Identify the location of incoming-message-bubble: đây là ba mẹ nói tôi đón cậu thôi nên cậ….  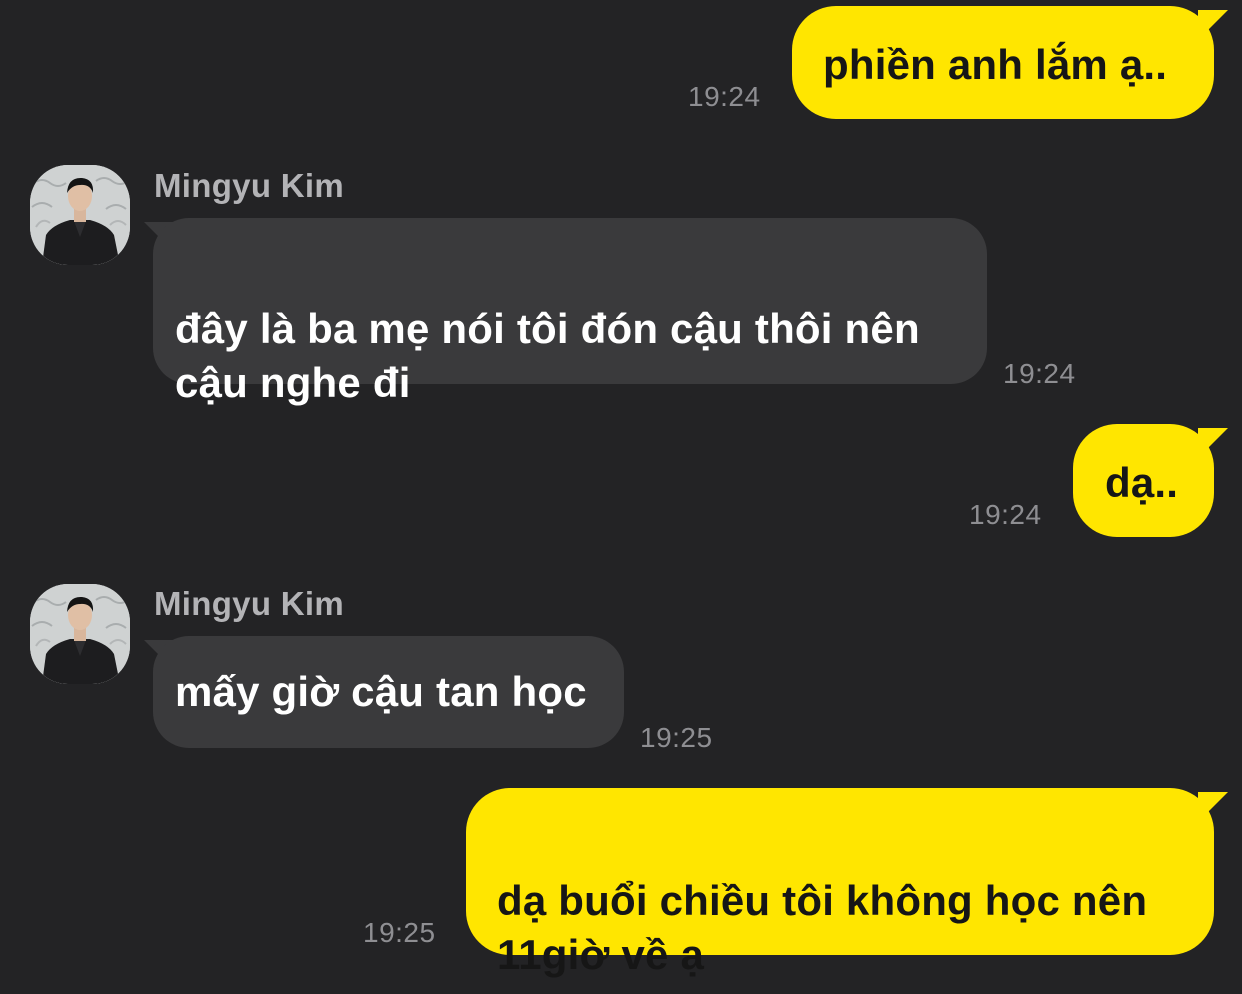
(570, 312).